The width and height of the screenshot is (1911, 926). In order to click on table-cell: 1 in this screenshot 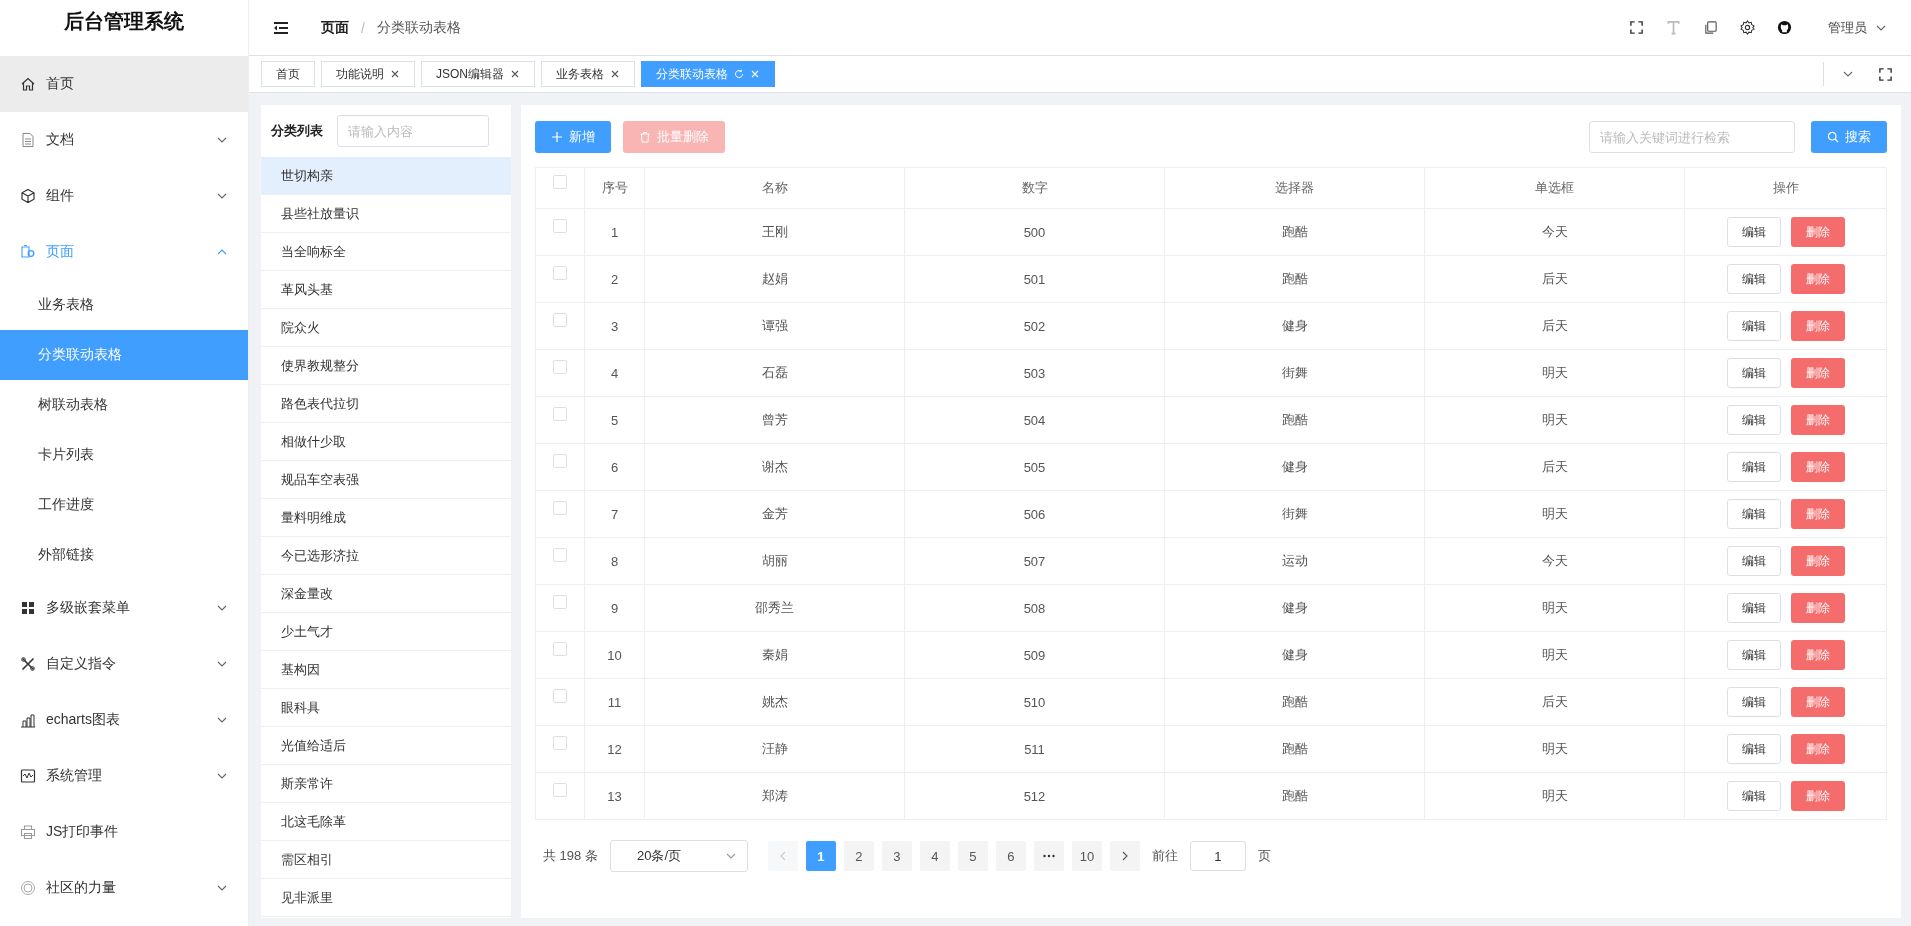, I will do `click(614, 232)`.